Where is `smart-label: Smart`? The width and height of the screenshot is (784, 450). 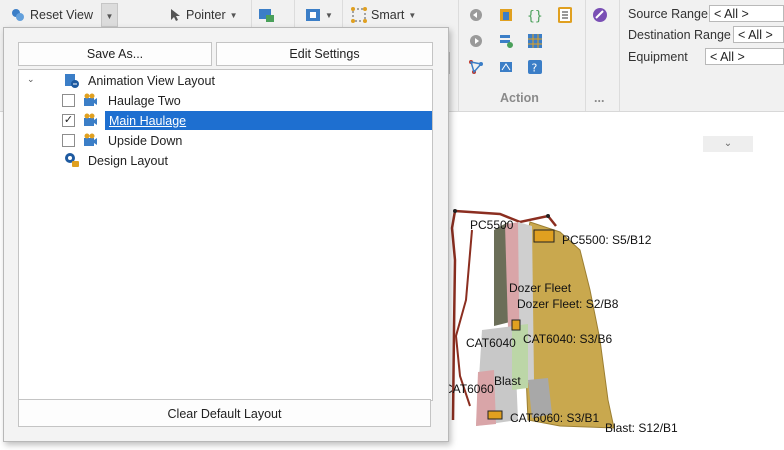 smart-label: Smart is located at coordinates (388, 15).